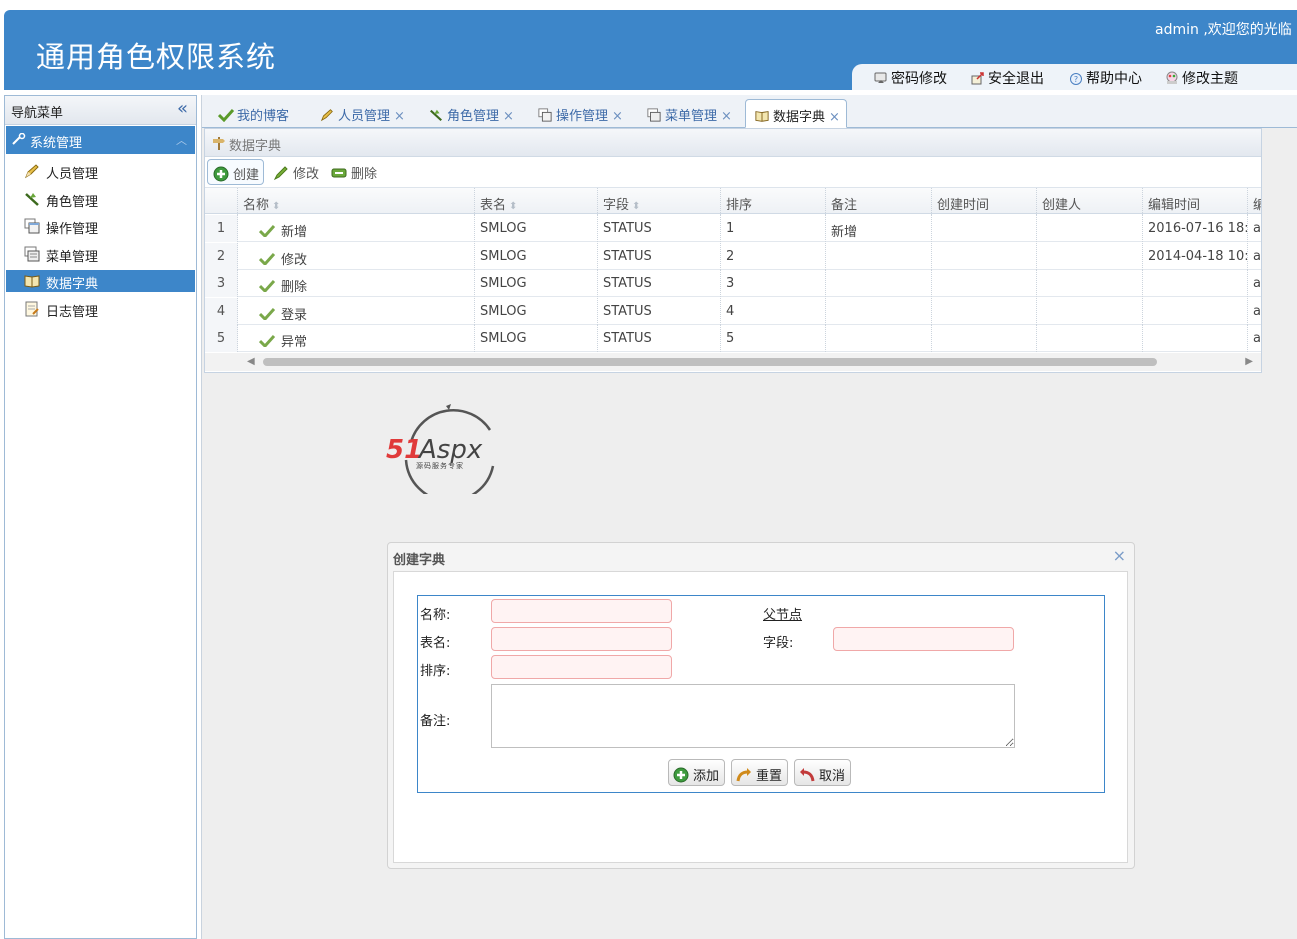  What do you see at coordinates (733, 256) in the screenshot?
I see `table-row: 2 修改 SMLOG STATUS 2 2014-04-18 10: a` at bounding box center [733, 256].